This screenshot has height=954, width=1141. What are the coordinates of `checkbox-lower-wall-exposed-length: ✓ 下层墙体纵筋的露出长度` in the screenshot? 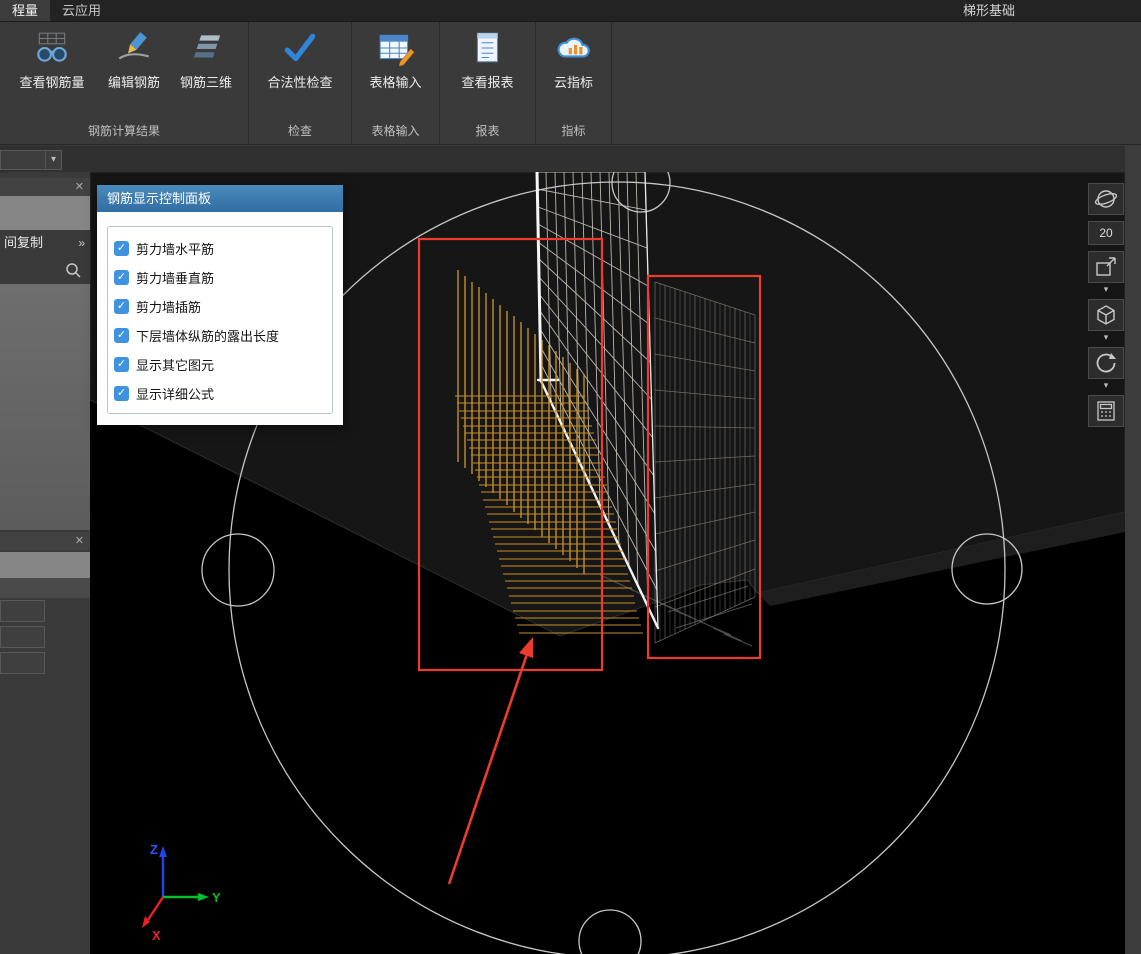 It's located at (220, 335).